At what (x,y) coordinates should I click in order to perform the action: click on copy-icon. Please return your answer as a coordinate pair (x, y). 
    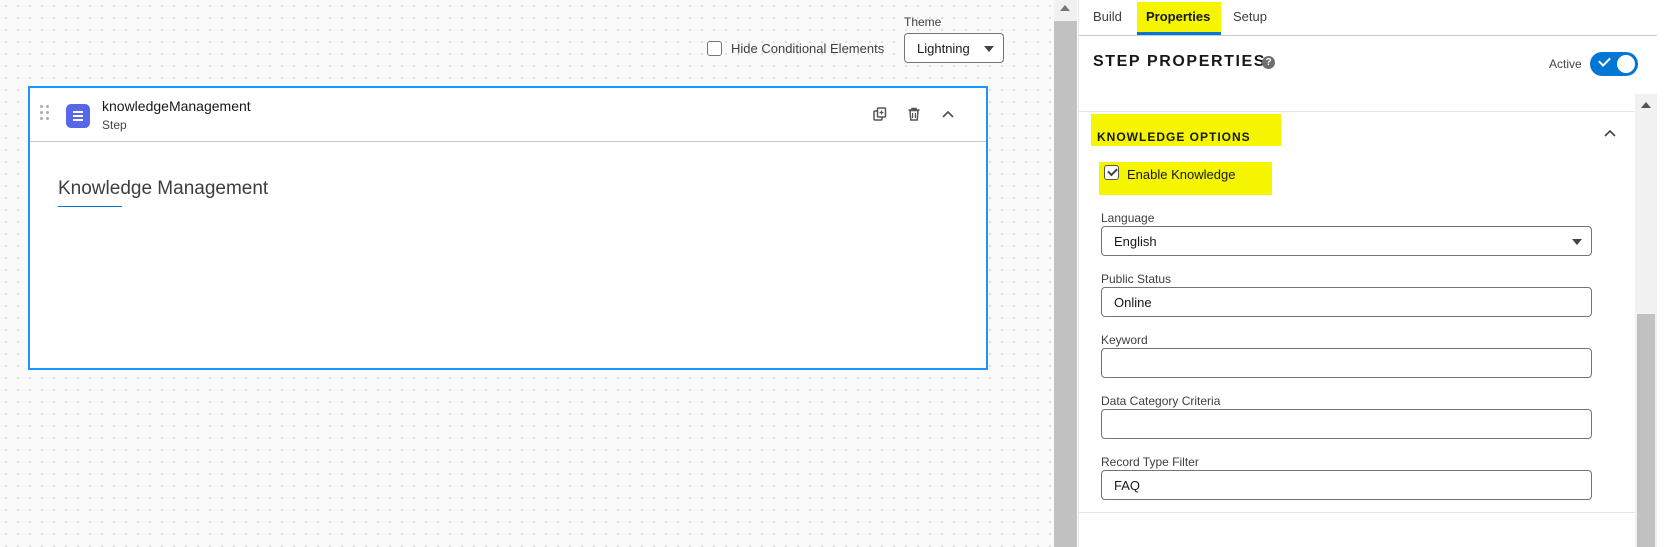
    Looking at the image, I should click on (880, 114).